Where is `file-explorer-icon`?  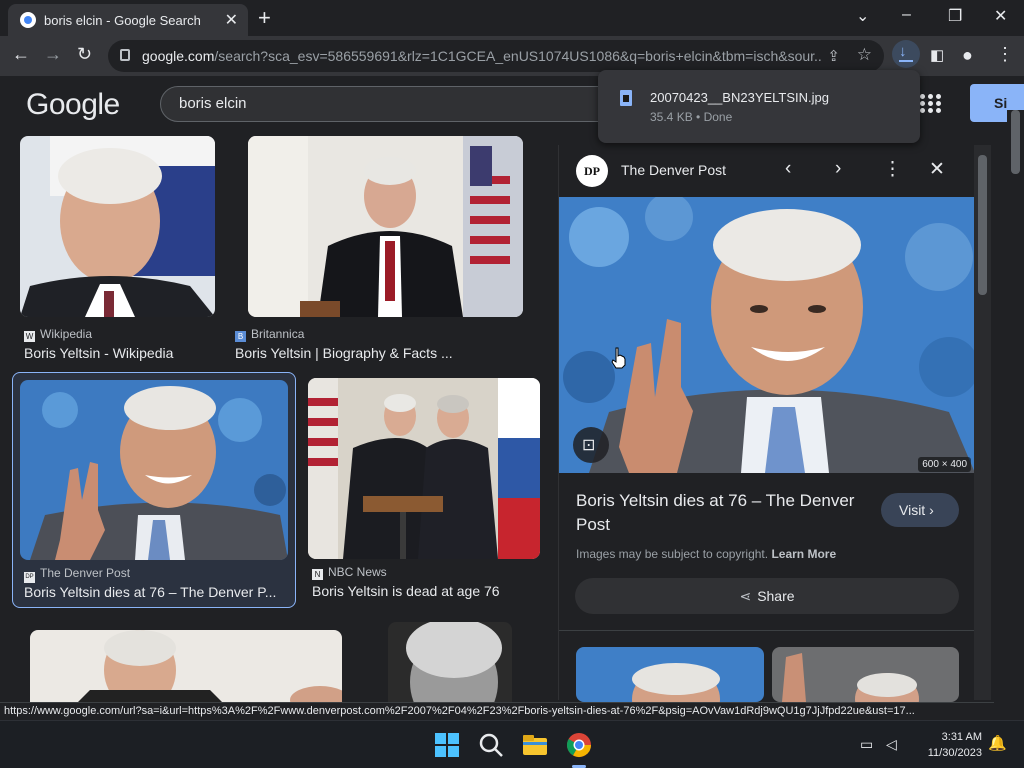 file-explorer-icon is located at coordinates (535, 745).